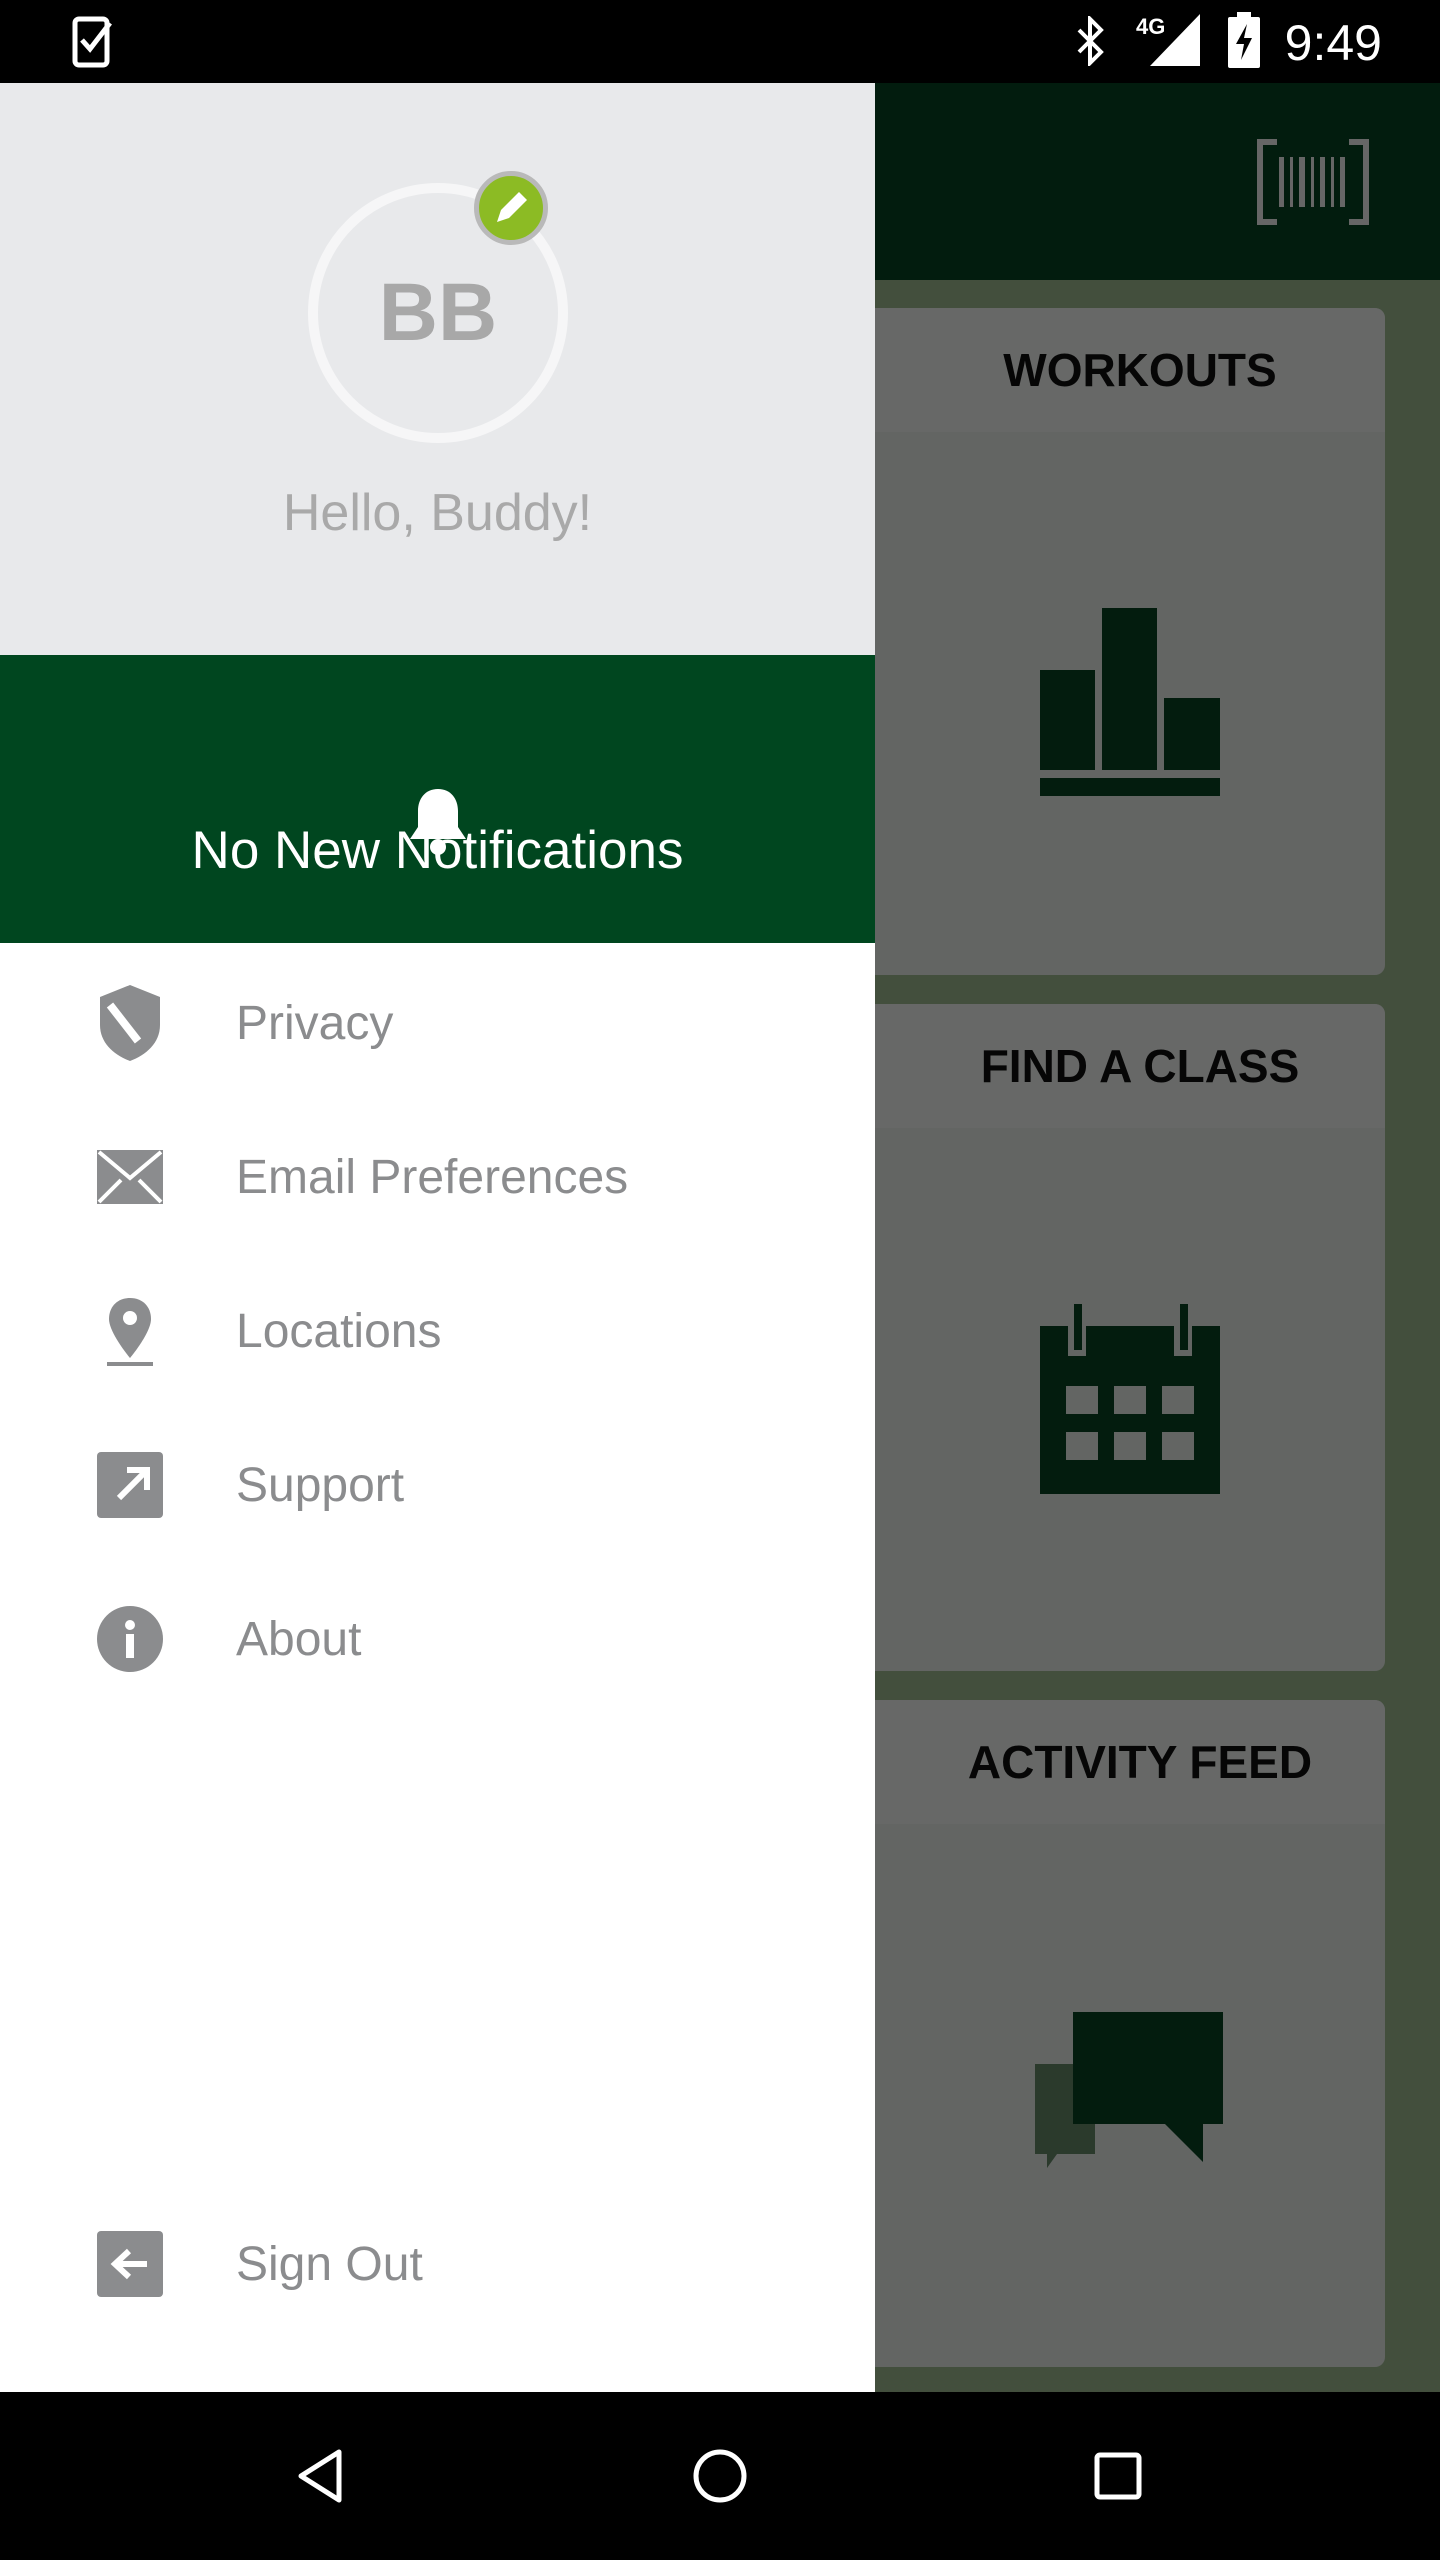 This screenshot has width=1440, height=2560. I want to click on clock: 9:49, so click(1333, 43).